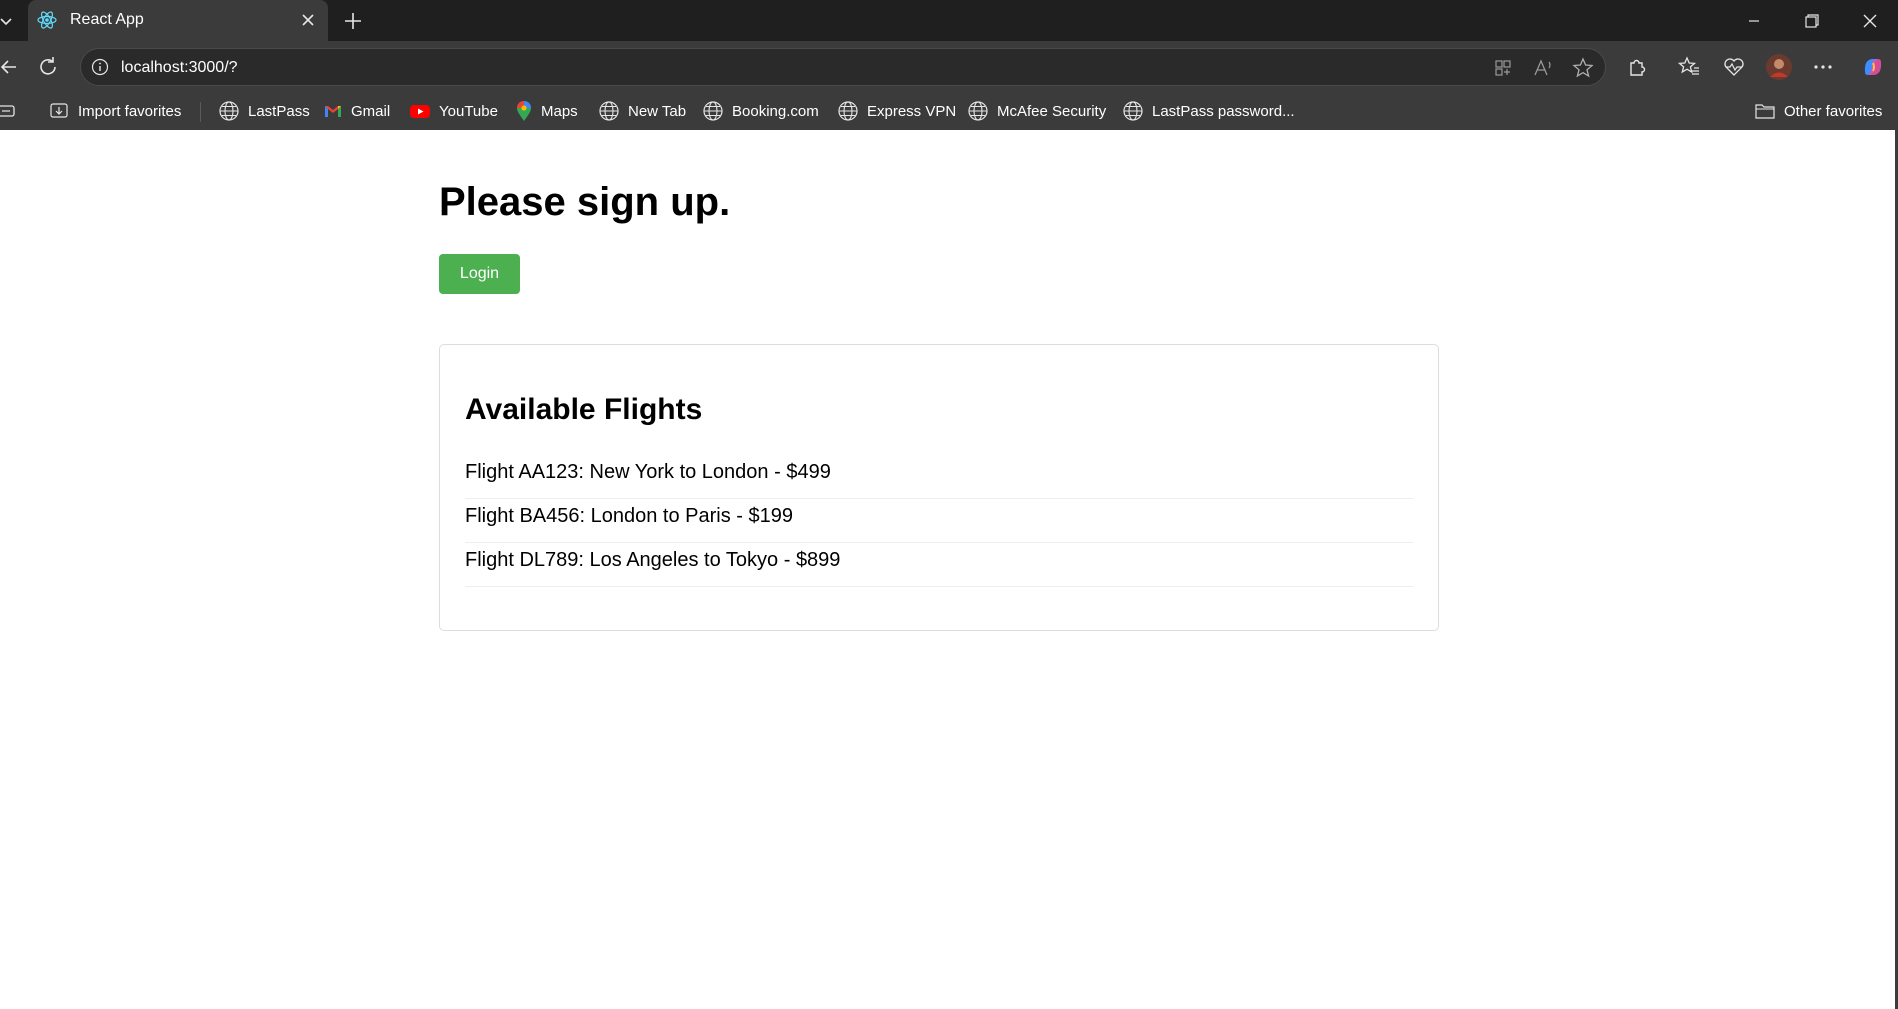 This screenshot has height=1009, width=1898. I want to click on gmail-icon, so click(333, 111).